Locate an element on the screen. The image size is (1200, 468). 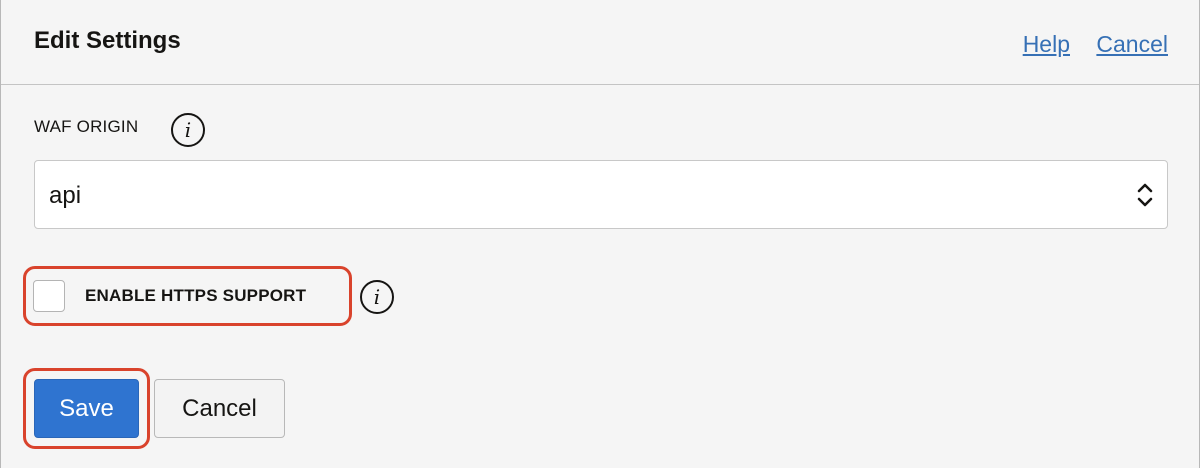
panel-title: Edit Settings is located at coordinates (107, 40).